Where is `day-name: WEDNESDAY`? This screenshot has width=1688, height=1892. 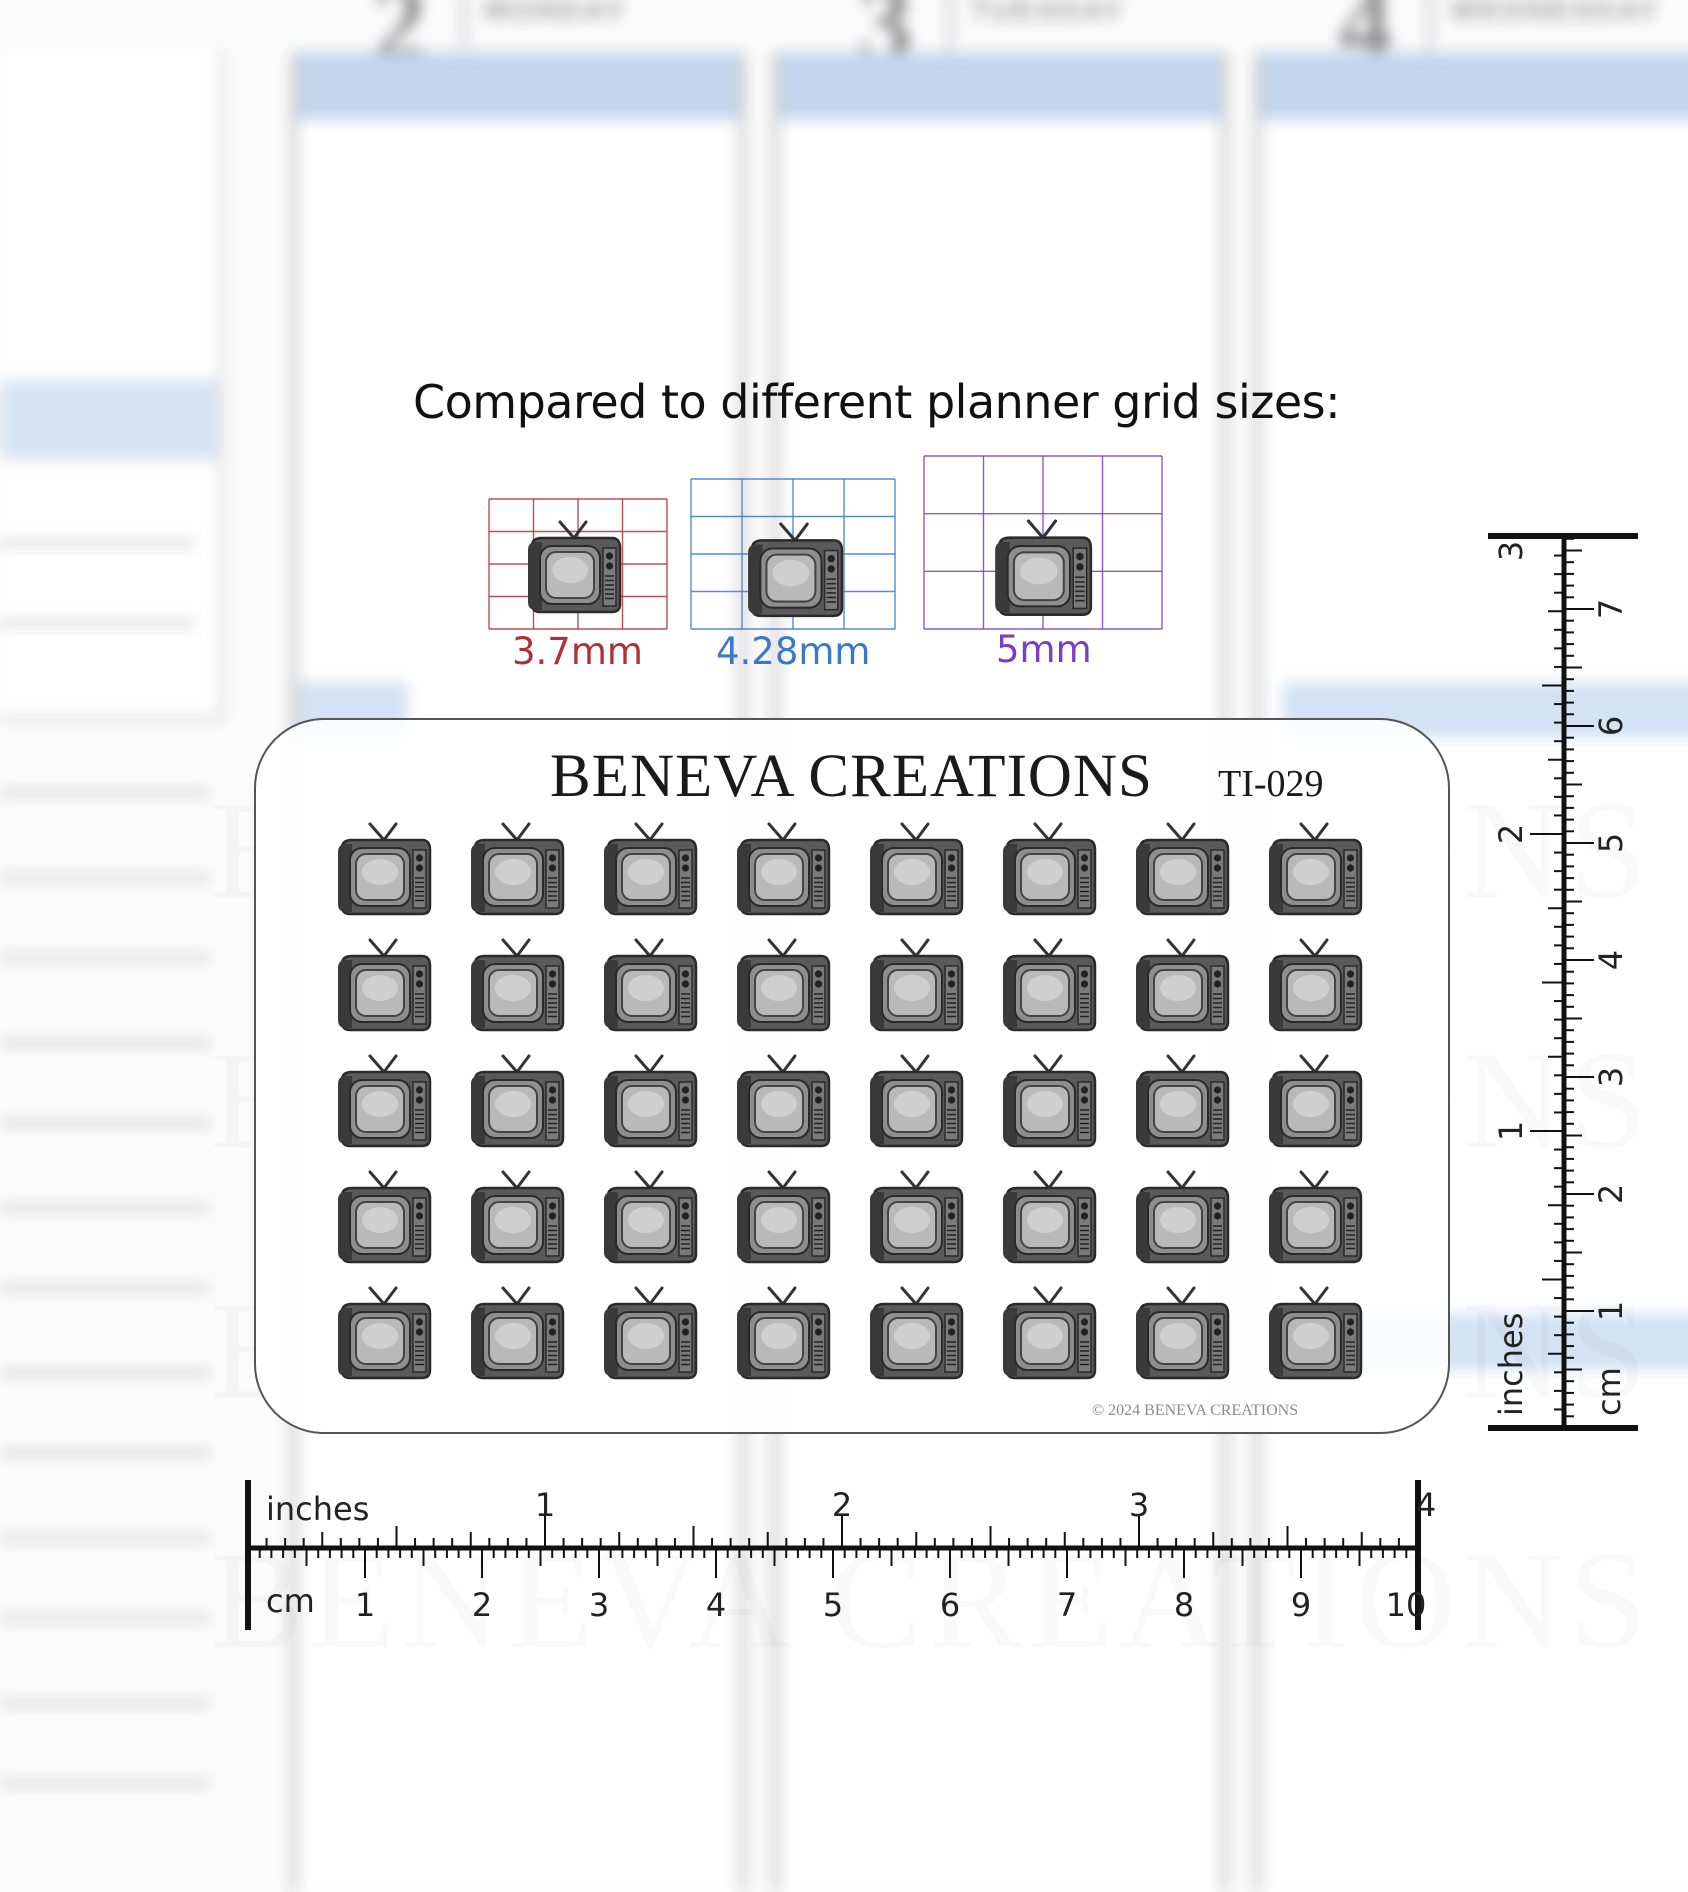 day-name: WEDNESDAY is located at coordinates (1555, 13).